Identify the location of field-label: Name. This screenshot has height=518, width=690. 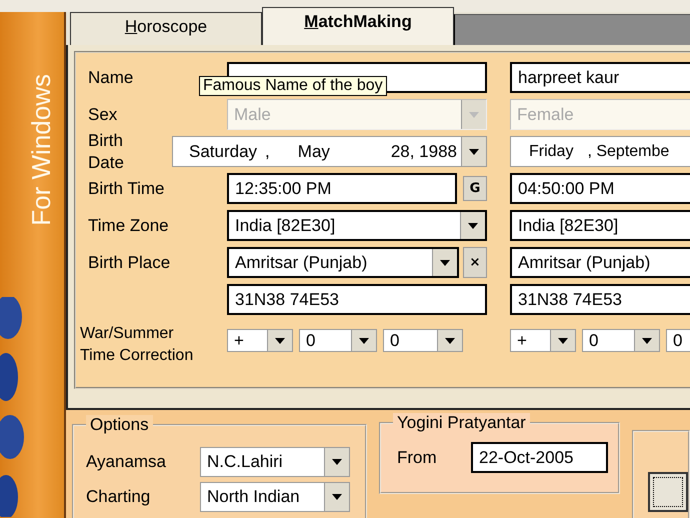
(111, 78).